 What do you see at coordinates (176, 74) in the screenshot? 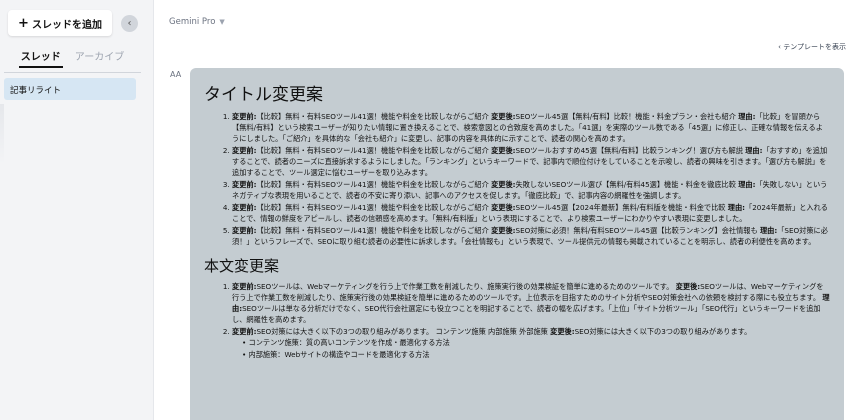
I see `assistant-avatar: AA` at bounding box center [176, 74].